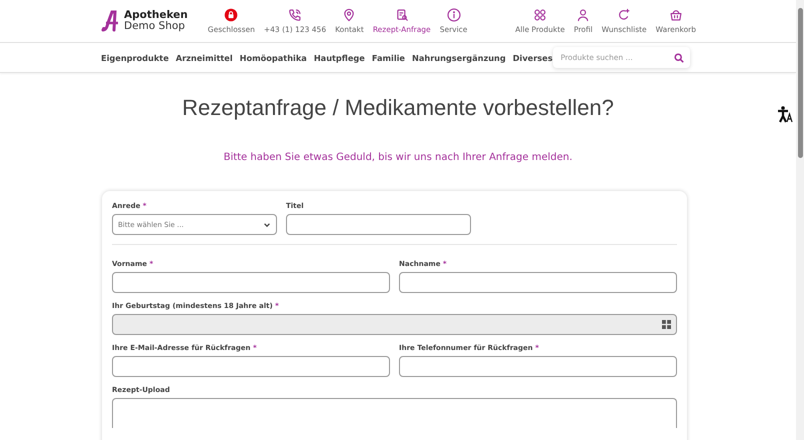 This screenshot has width=804, height=440. What do you see at coordinates (111, 21) in the screenshot?
I see `logo-icon` at bounding box center [111, 21].